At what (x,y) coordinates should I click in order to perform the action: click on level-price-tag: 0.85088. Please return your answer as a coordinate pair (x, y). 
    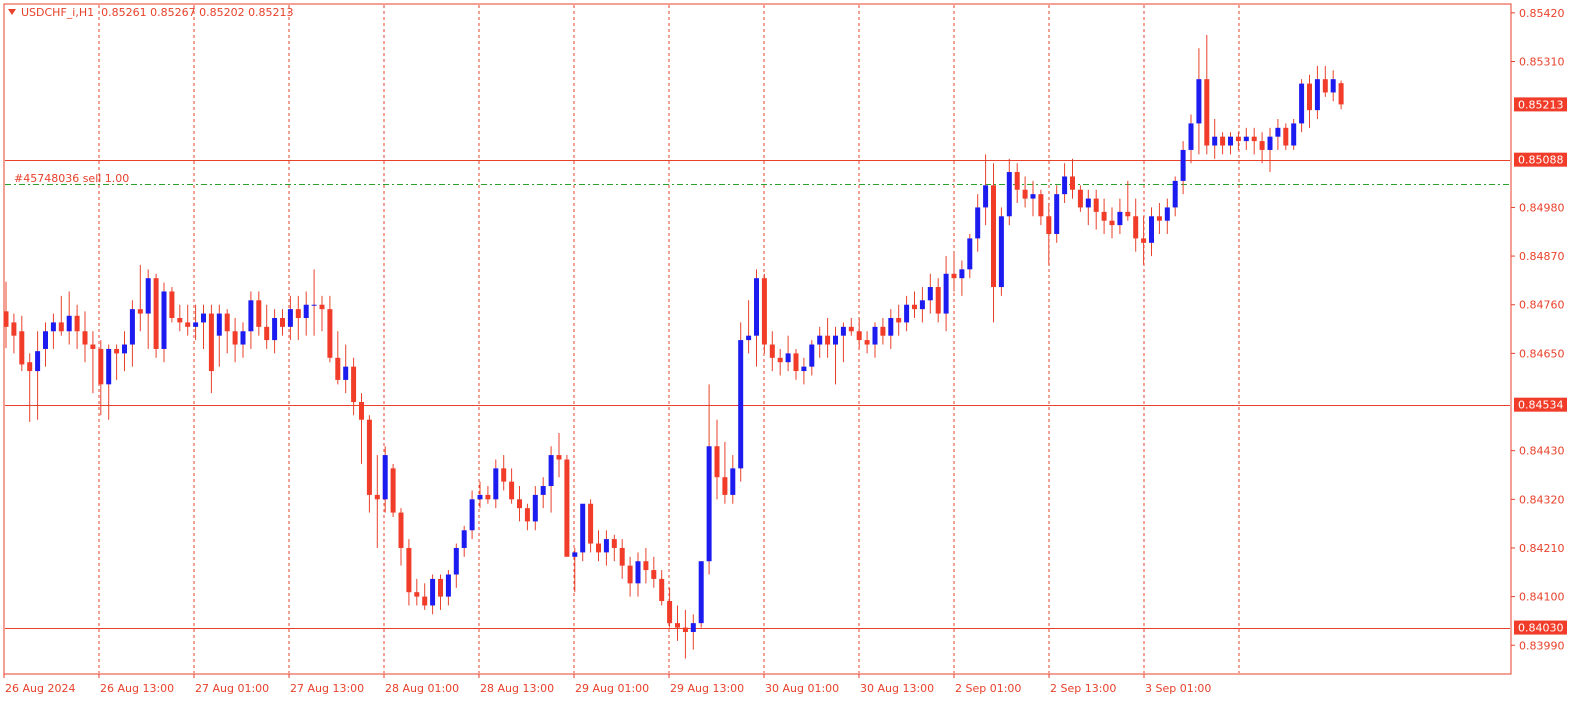
    Looking at the image, I should click on (1540, 159).